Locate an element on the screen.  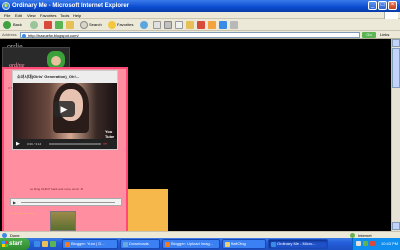
links-button: Links is located at coordinates (384, 34).